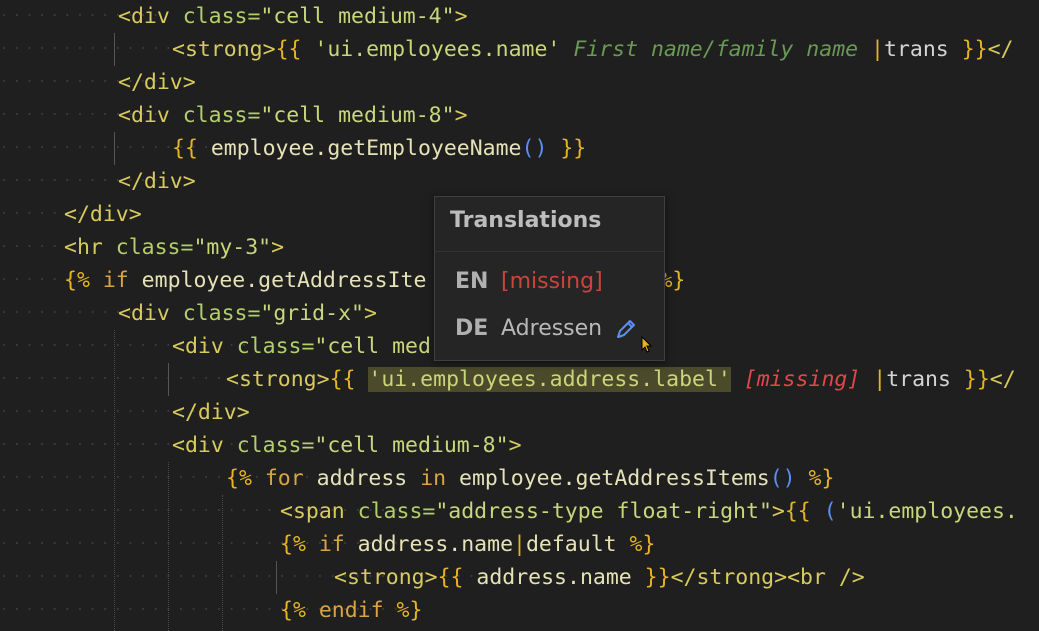 This screenshot has width=1039, height=631. What do you see at coordinates (472, 281) in the screenshot?
I see `lang-code: EN` at bounding box center [472, 281].